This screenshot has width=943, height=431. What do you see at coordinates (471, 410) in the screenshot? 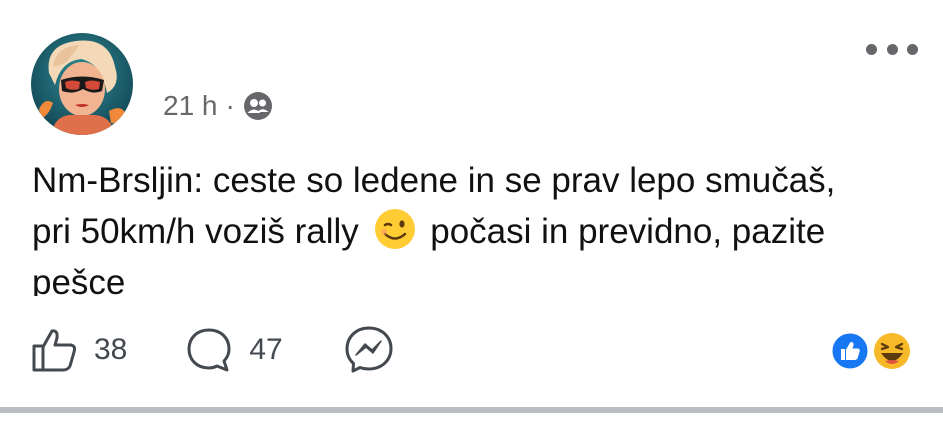
I see `post-divider` at bounding box center [471, 410].